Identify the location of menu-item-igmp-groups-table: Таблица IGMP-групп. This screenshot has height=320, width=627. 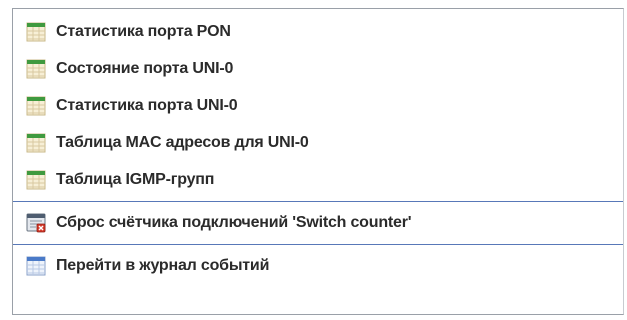
(318, 179).